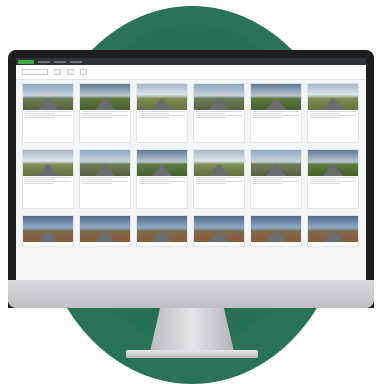  What do you see at coordinates (35, 72) in the screenshot?
I see `filter-dropdown` at bounding box center [35, 72].